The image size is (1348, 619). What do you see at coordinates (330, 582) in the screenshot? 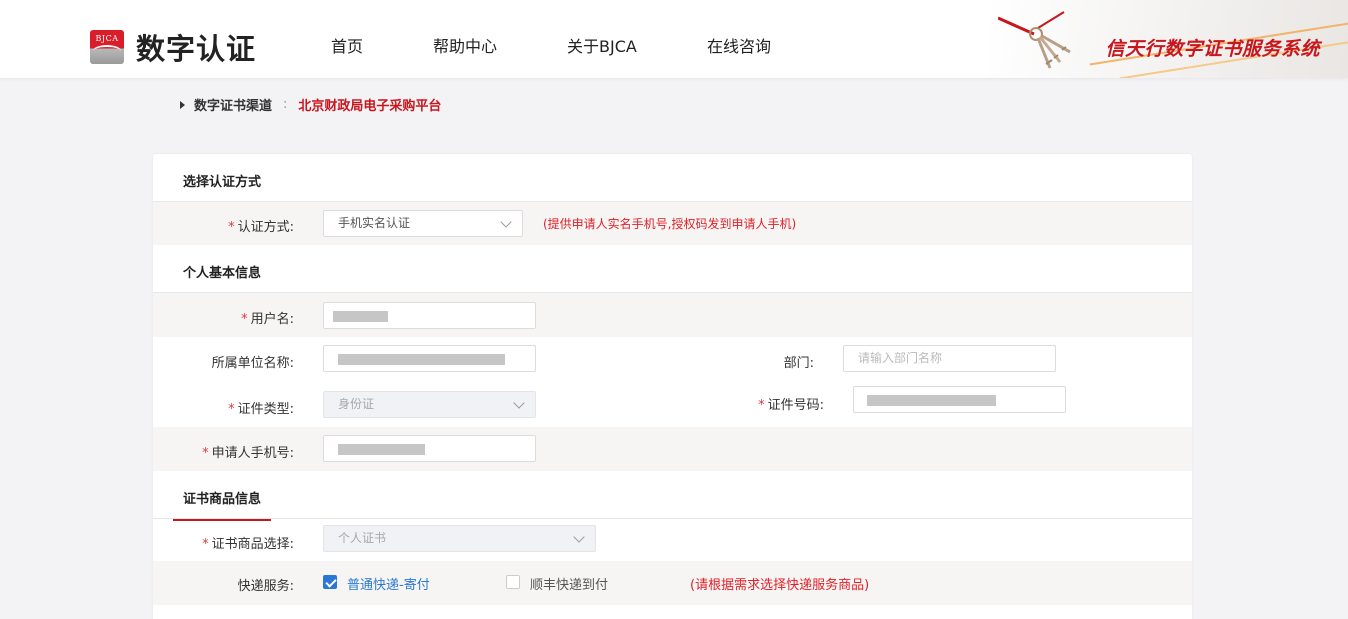
I see `express-standard-checkbox` at bounding box center [330, 582].